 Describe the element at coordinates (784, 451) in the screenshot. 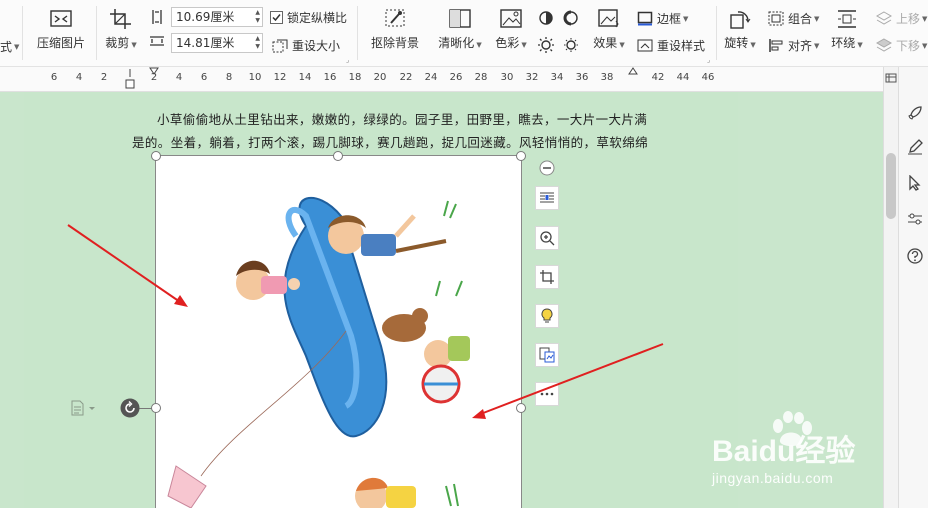

I see `watermark-brand: Baidu经验` at that location.